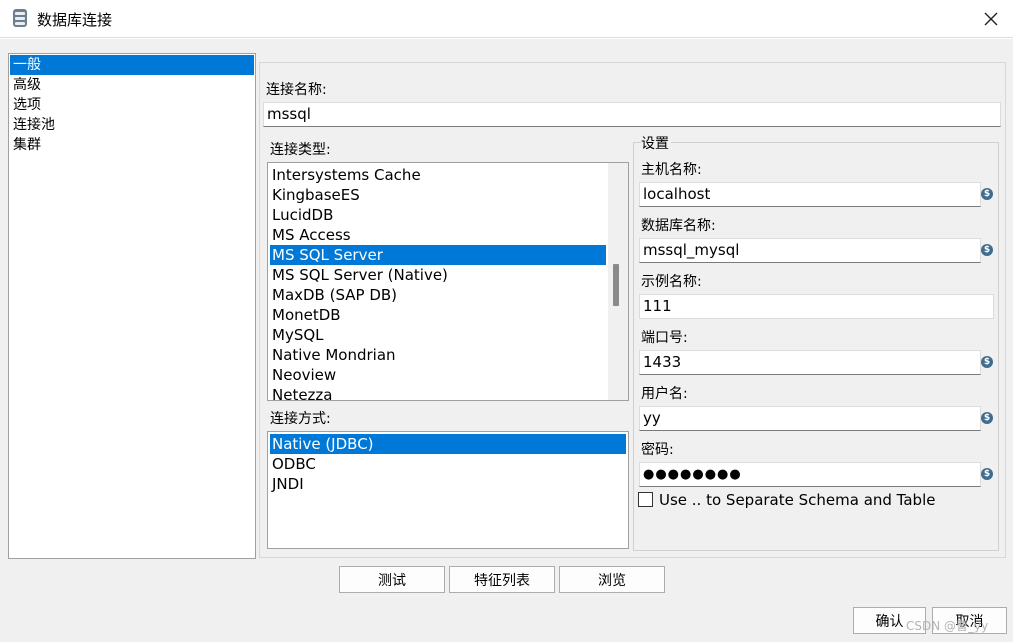 The width and height of the screenshot is (1013, 642). I want to click on user-input: yy, so click(810, 418).